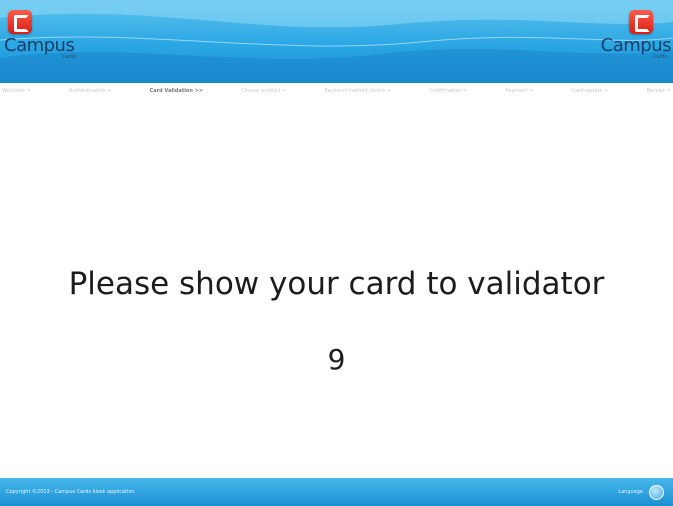 This screenshot has width=673, height=506. What do you see at coordinates (519, 91) in the screenshot?
I see `step-payment: Payment >` at bounding box center [519, 91].